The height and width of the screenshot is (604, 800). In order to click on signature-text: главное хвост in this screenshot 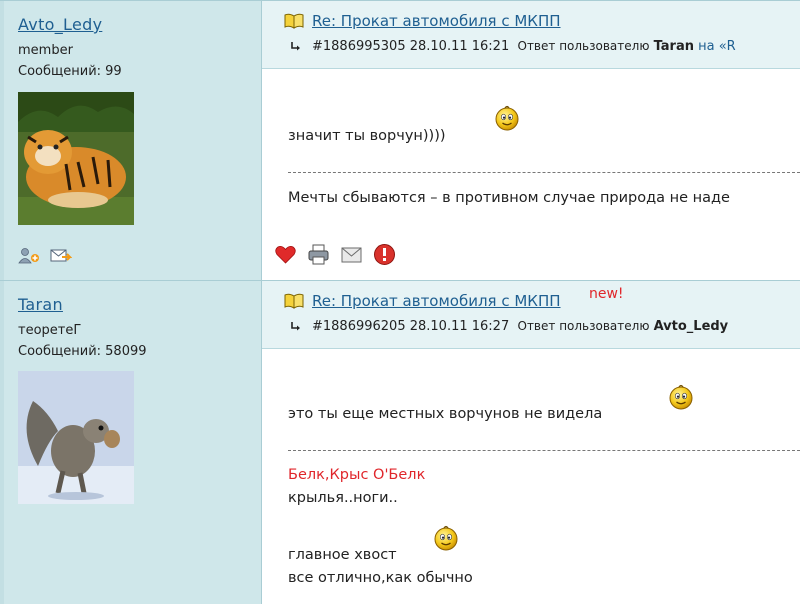, I will do `click(342, 555)`.